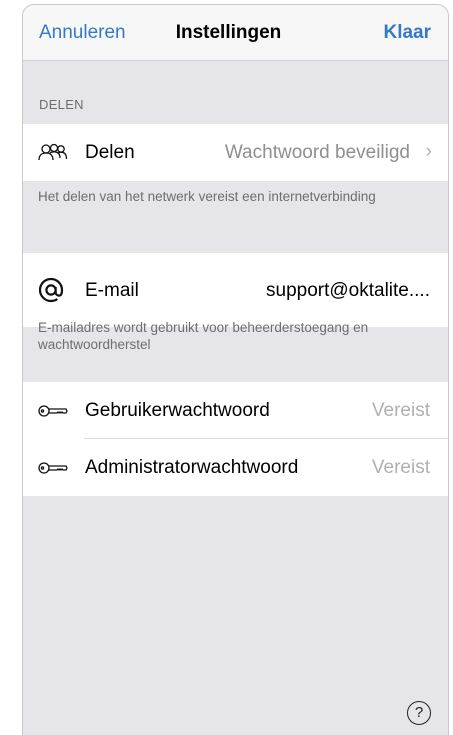 The height and width of the screenshot is (735, 453). What do you see at coordinates (400, 410) in the screenshot?
I see `user-password-value: Vereist` at bounding box center [400, 410].